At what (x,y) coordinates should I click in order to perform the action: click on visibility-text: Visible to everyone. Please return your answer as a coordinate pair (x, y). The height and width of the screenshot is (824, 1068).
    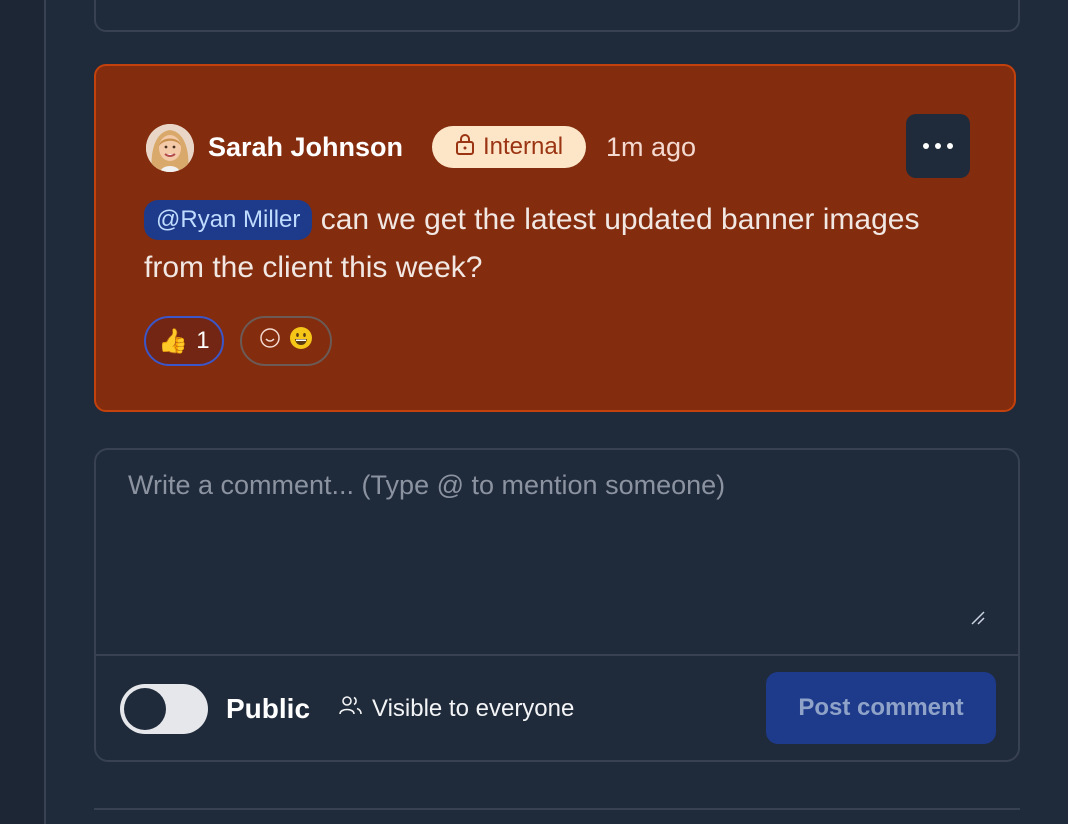
    Looking at the image, I should click on (473, 708).